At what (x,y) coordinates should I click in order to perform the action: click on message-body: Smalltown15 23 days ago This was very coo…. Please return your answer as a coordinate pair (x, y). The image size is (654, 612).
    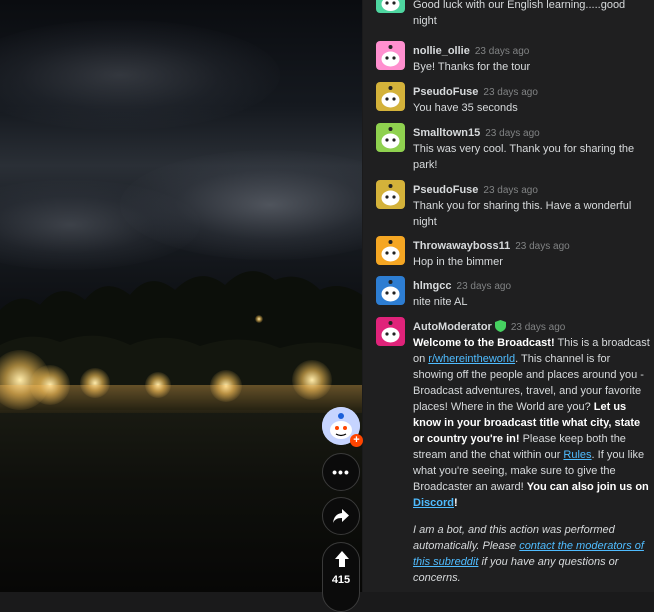
    Looking at the image, I should click on (532, 148).